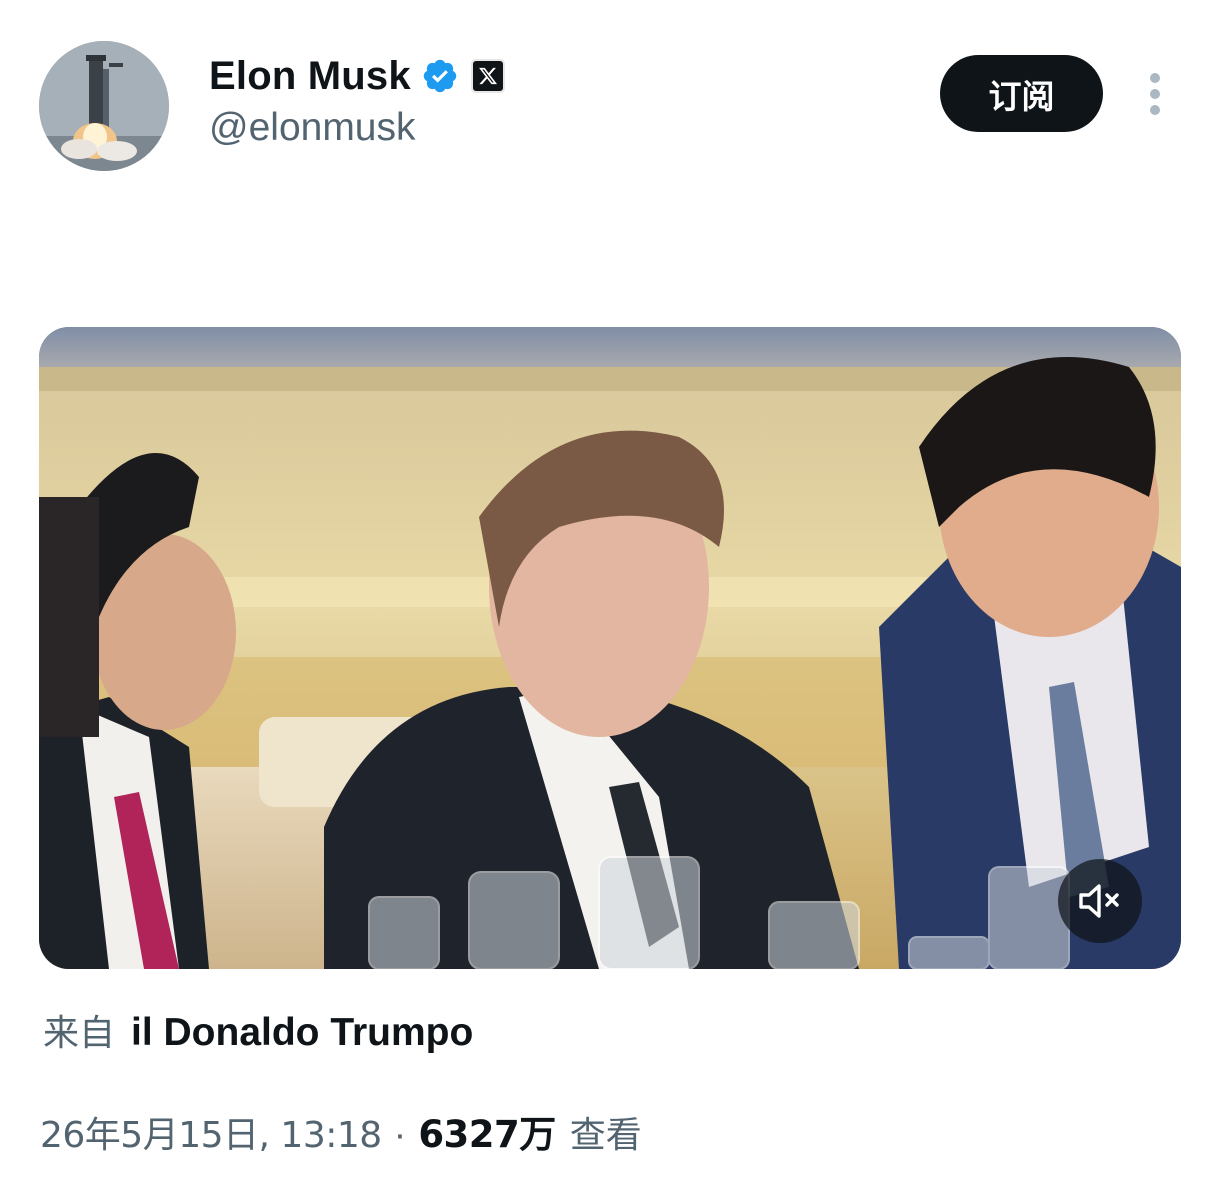 This screenshot has height=1194, width=1220. I want to click on subscribe-button: 订阅, so click(1021, 93).